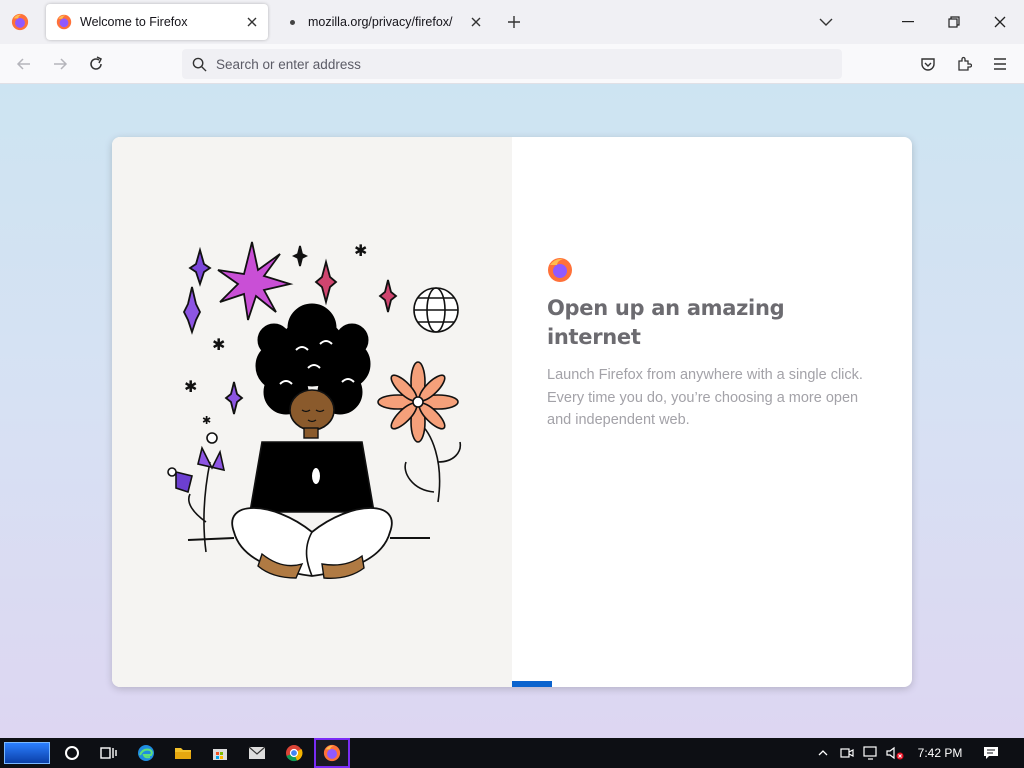  I want to click on restore-button, so click(954, 22).